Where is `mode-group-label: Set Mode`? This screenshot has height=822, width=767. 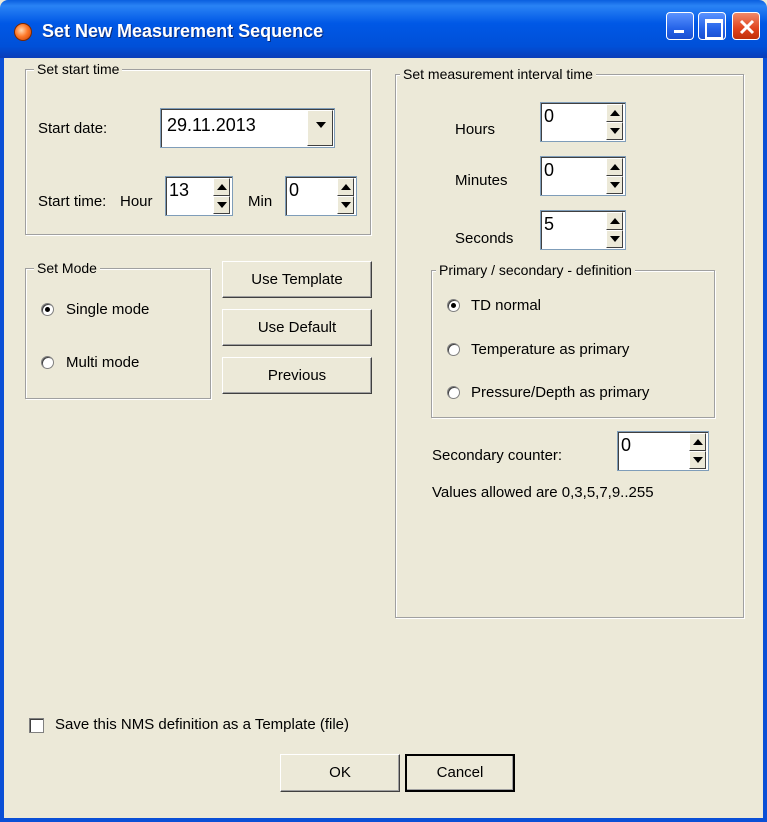
mode-group-label: Set Mode is located at coordinates (67, 268).